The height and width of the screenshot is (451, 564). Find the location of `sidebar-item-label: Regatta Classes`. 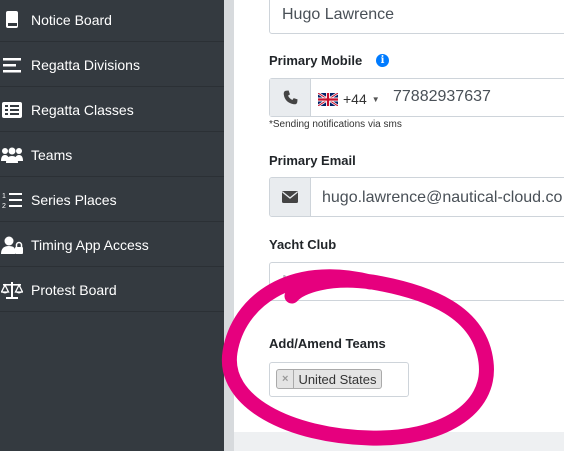

sidebar-item-label: Regatta Classes is located at coordinates (82, 109).